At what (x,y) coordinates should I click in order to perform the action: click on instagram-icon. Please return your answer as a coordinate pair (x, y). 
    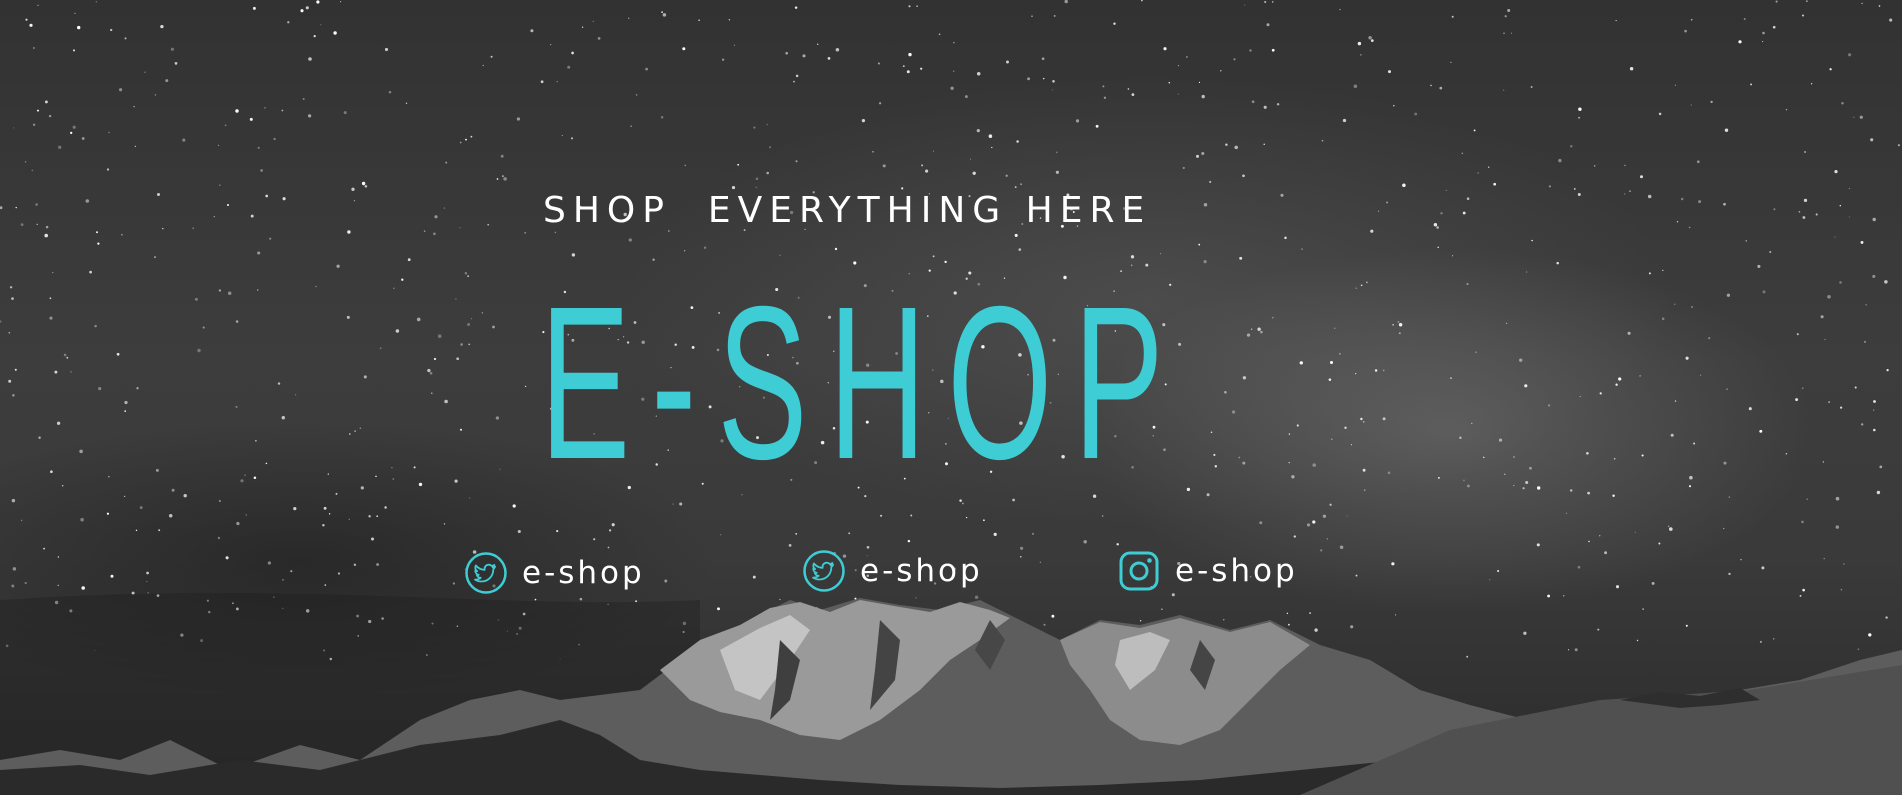
    Looking at the image, I should click on (1139, 571).